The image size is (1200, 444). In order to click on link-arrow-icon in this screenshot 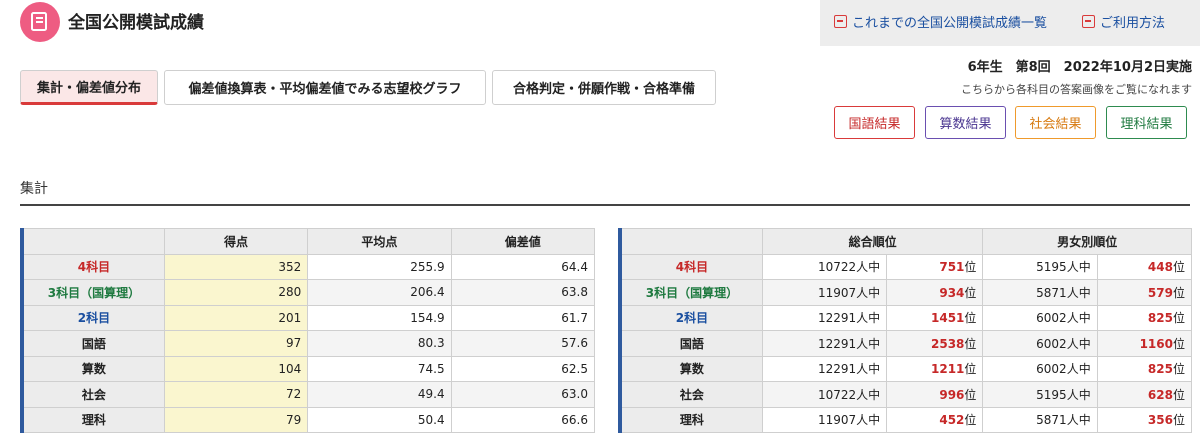, I will do `click(1088, 21)`.